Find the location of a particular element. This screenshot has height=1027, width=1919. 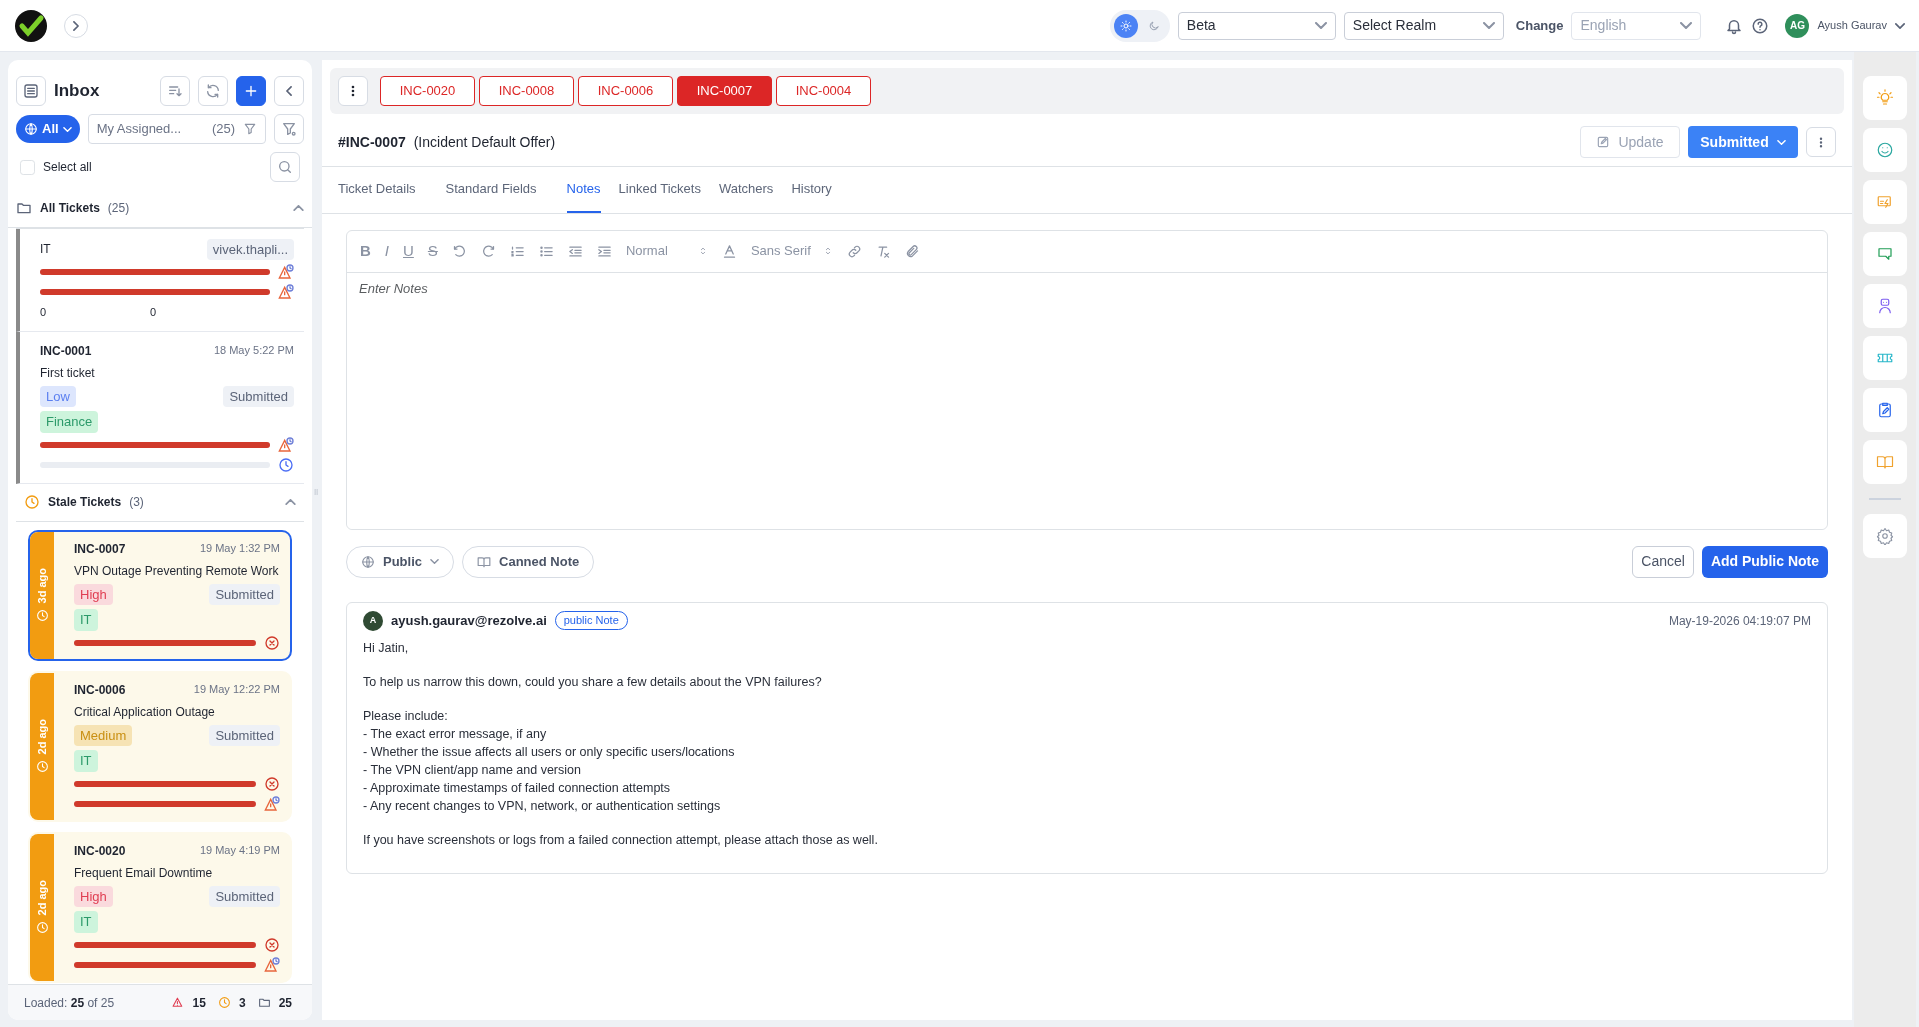

ticket-subject: VPN Outage Preventing Remote Work is located at coordinates (177, 571).